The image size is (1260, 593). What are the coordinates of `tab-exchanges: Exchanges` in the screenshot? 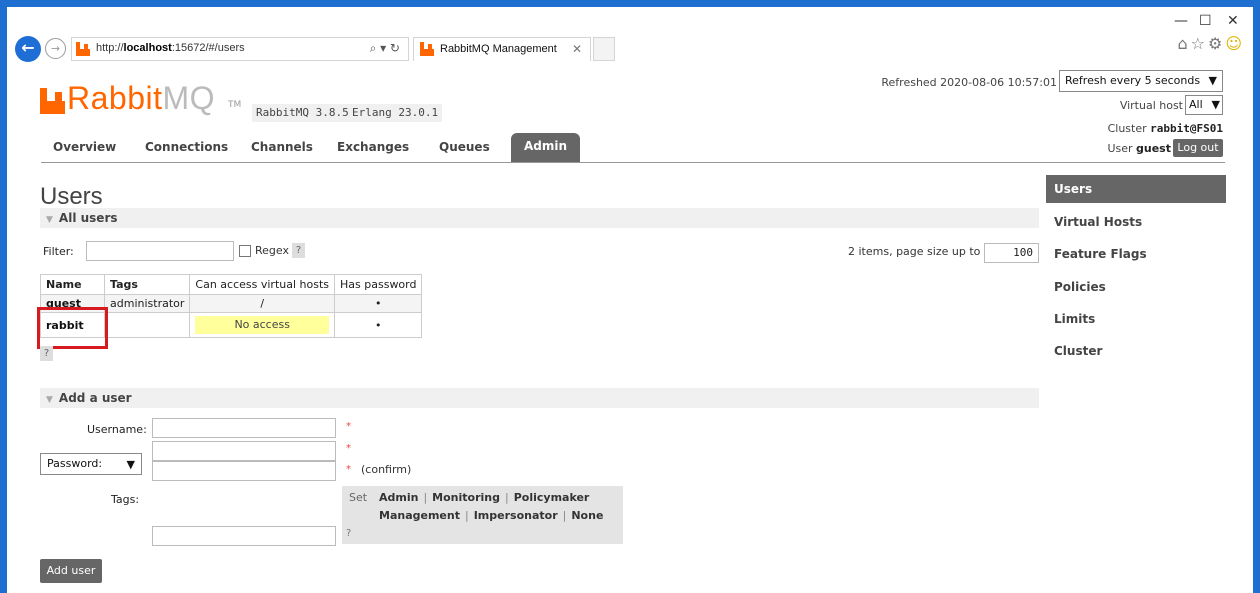 It's located at (373, 147).